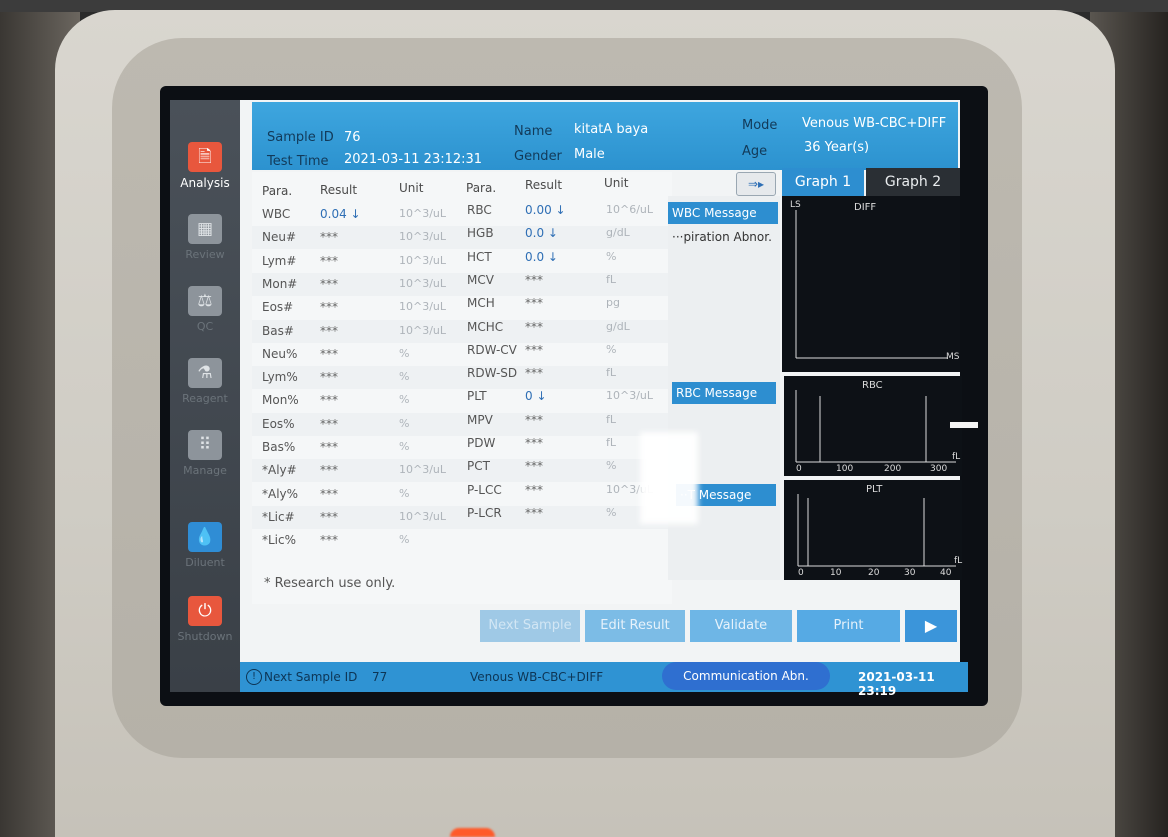  What do you see at coordinates (205, 453) in the screenshot?
I see `sidebar-item-manage: ⠿ Manage` at bounding box center [205, 453].